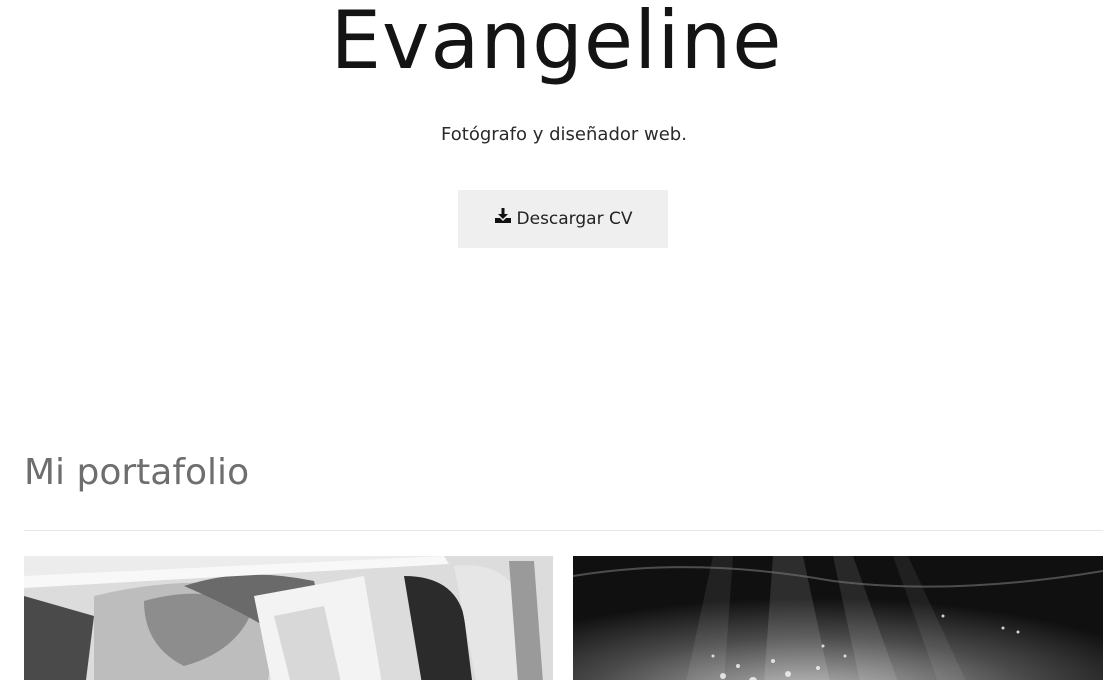  What do you see at coordinates (137, 472) in the screenshot?
I see `portfolio-heading: Mi portafolio` at bounding box center [137, 472].